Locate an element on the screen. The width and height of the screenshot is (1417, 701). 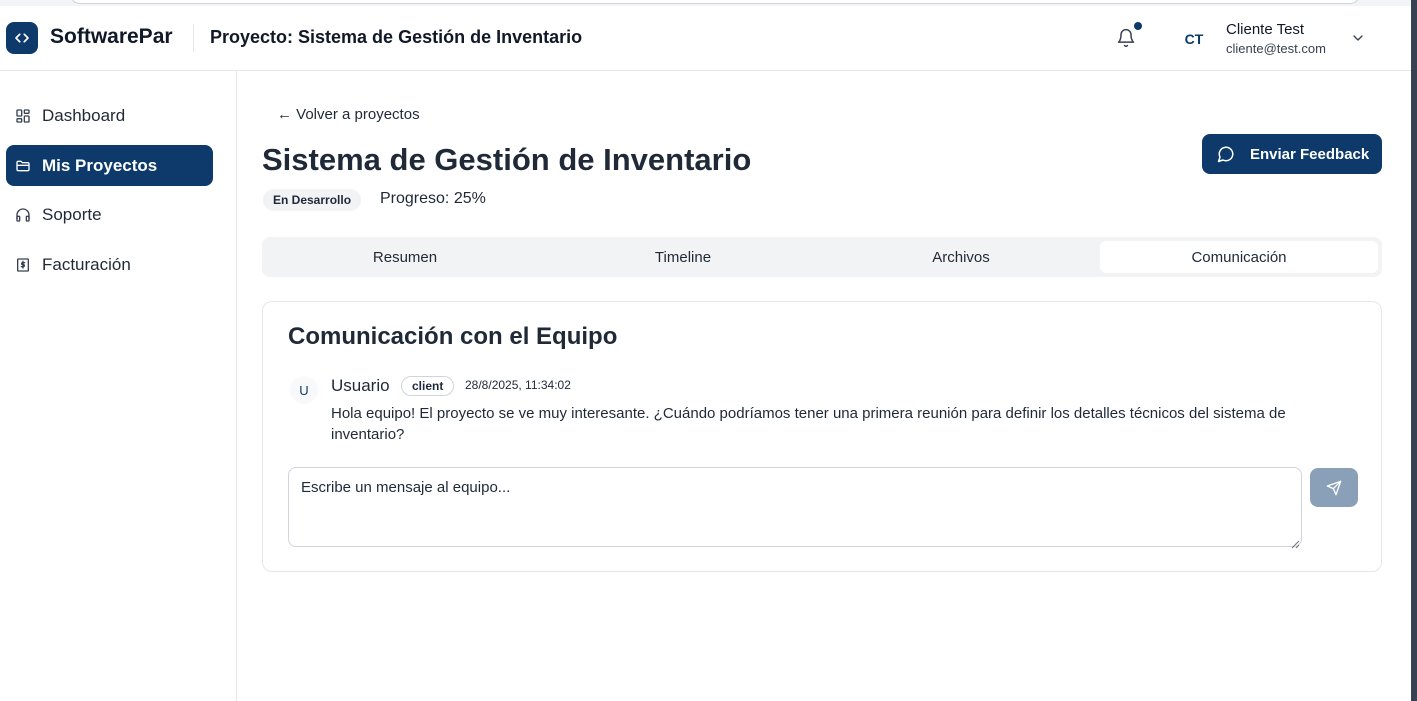
sidebar-item-dashboard: Dashboard is located at coordinates (109, 115).